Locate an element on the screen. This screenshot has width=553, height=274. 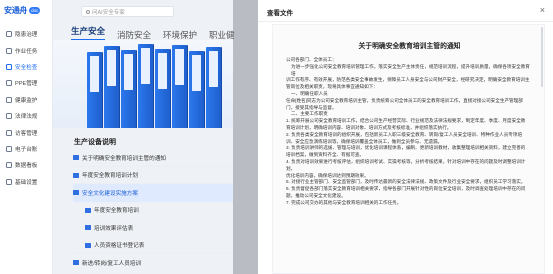
sidebar-item-label: 安全检查 is located at coordinates (26, 67).